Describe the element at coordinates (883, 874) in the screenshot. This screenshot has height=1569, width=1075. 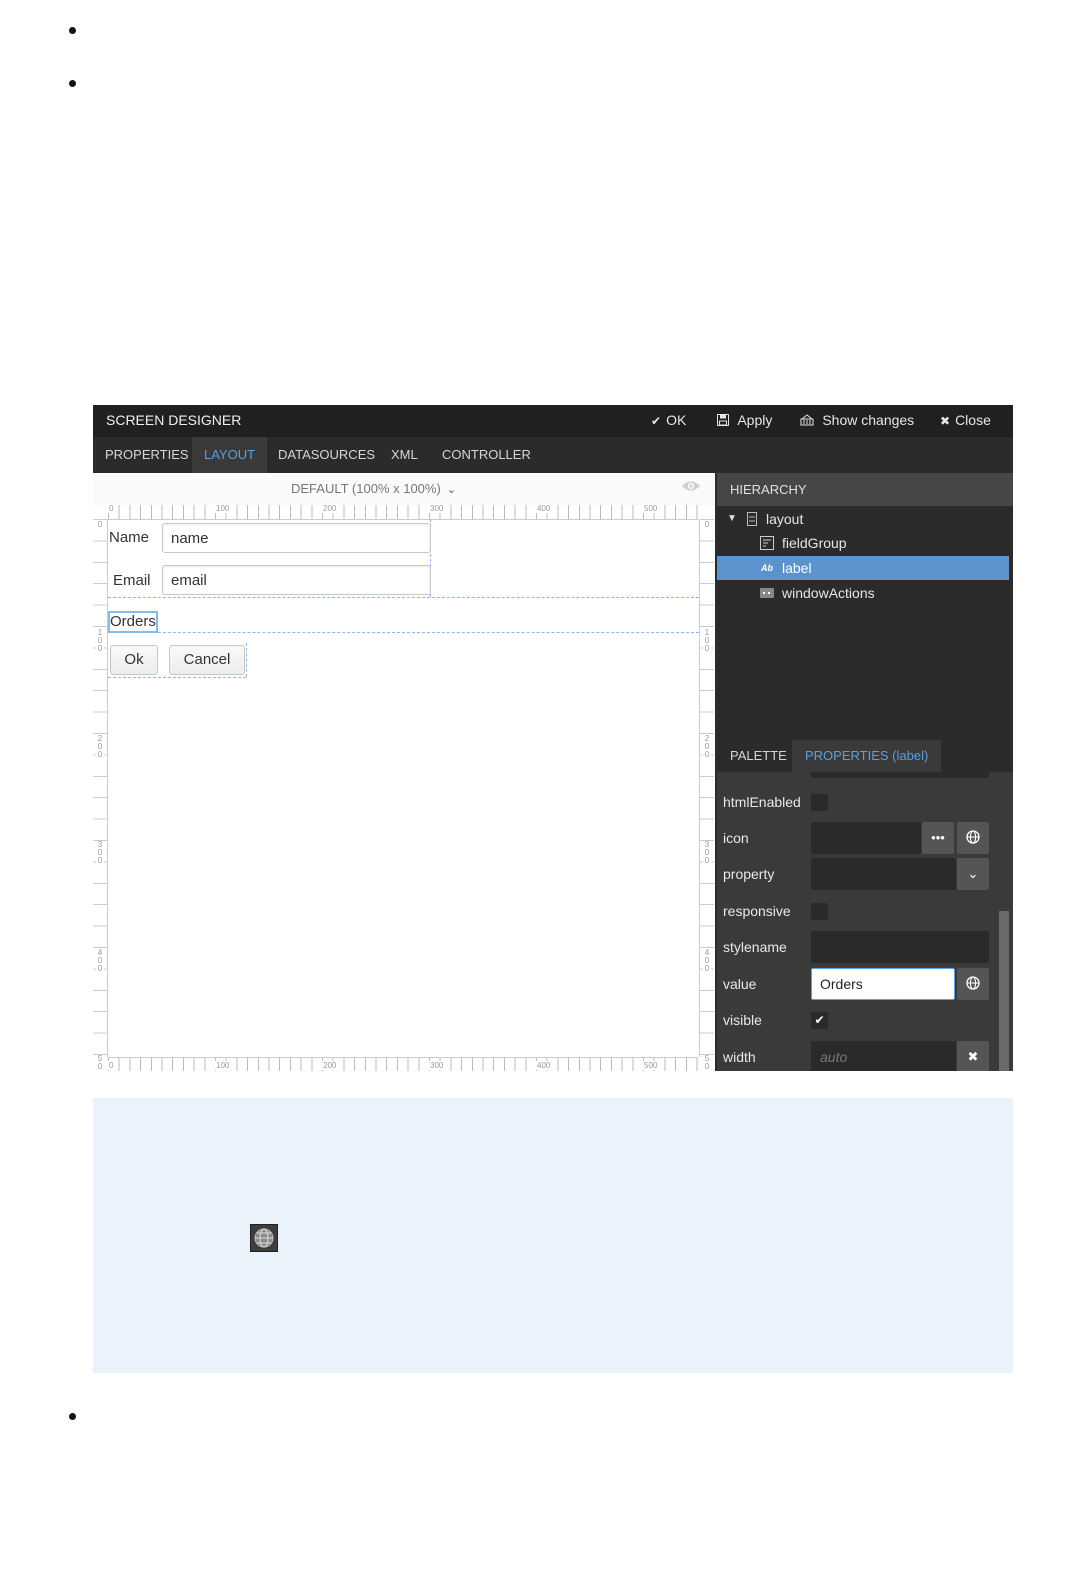
I see `property-select` at that location.